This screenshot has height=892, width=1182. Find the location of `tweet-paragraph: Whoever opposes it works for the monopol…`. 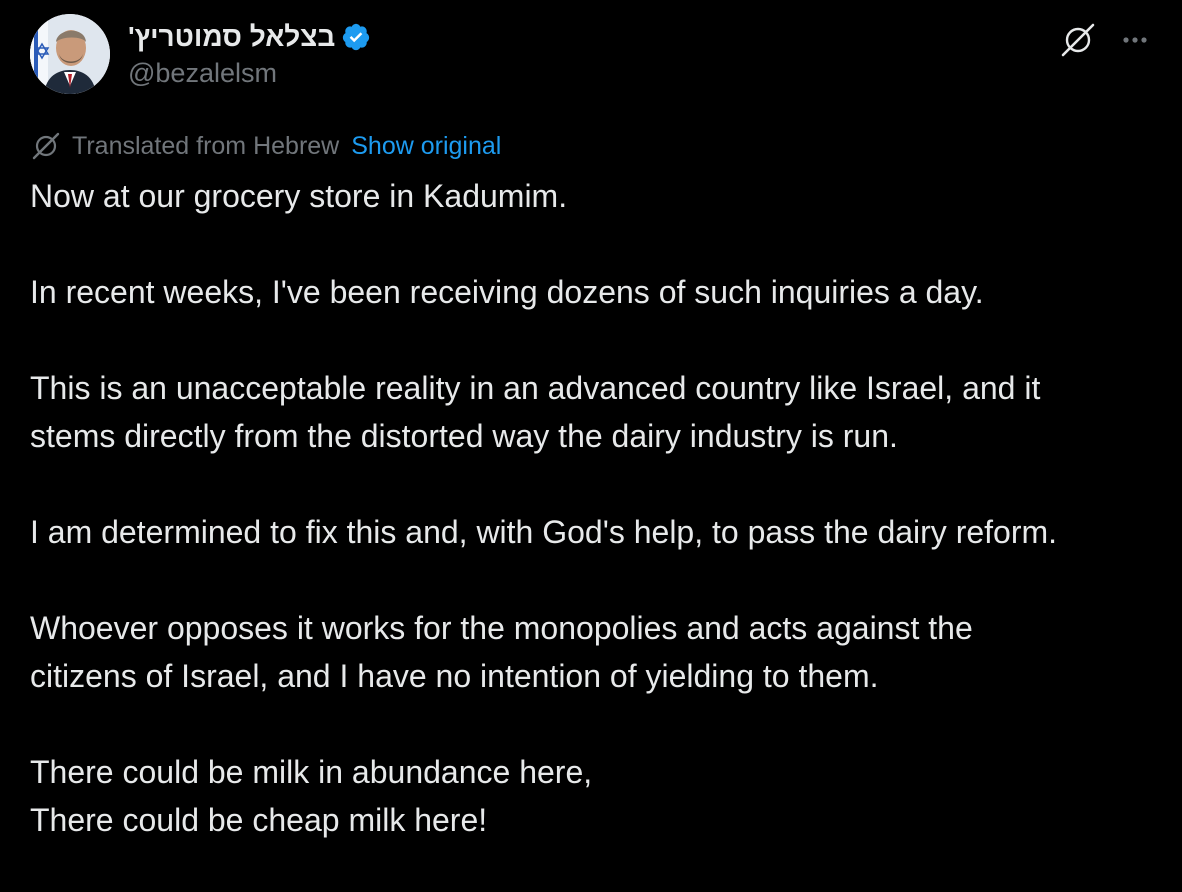

tweet-paragraph: Whoever opposes it works for the monopol… is located at coordinates (600, 652).